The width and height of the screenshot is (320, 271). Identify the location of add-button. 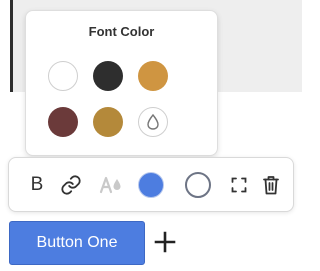
(165, 242).